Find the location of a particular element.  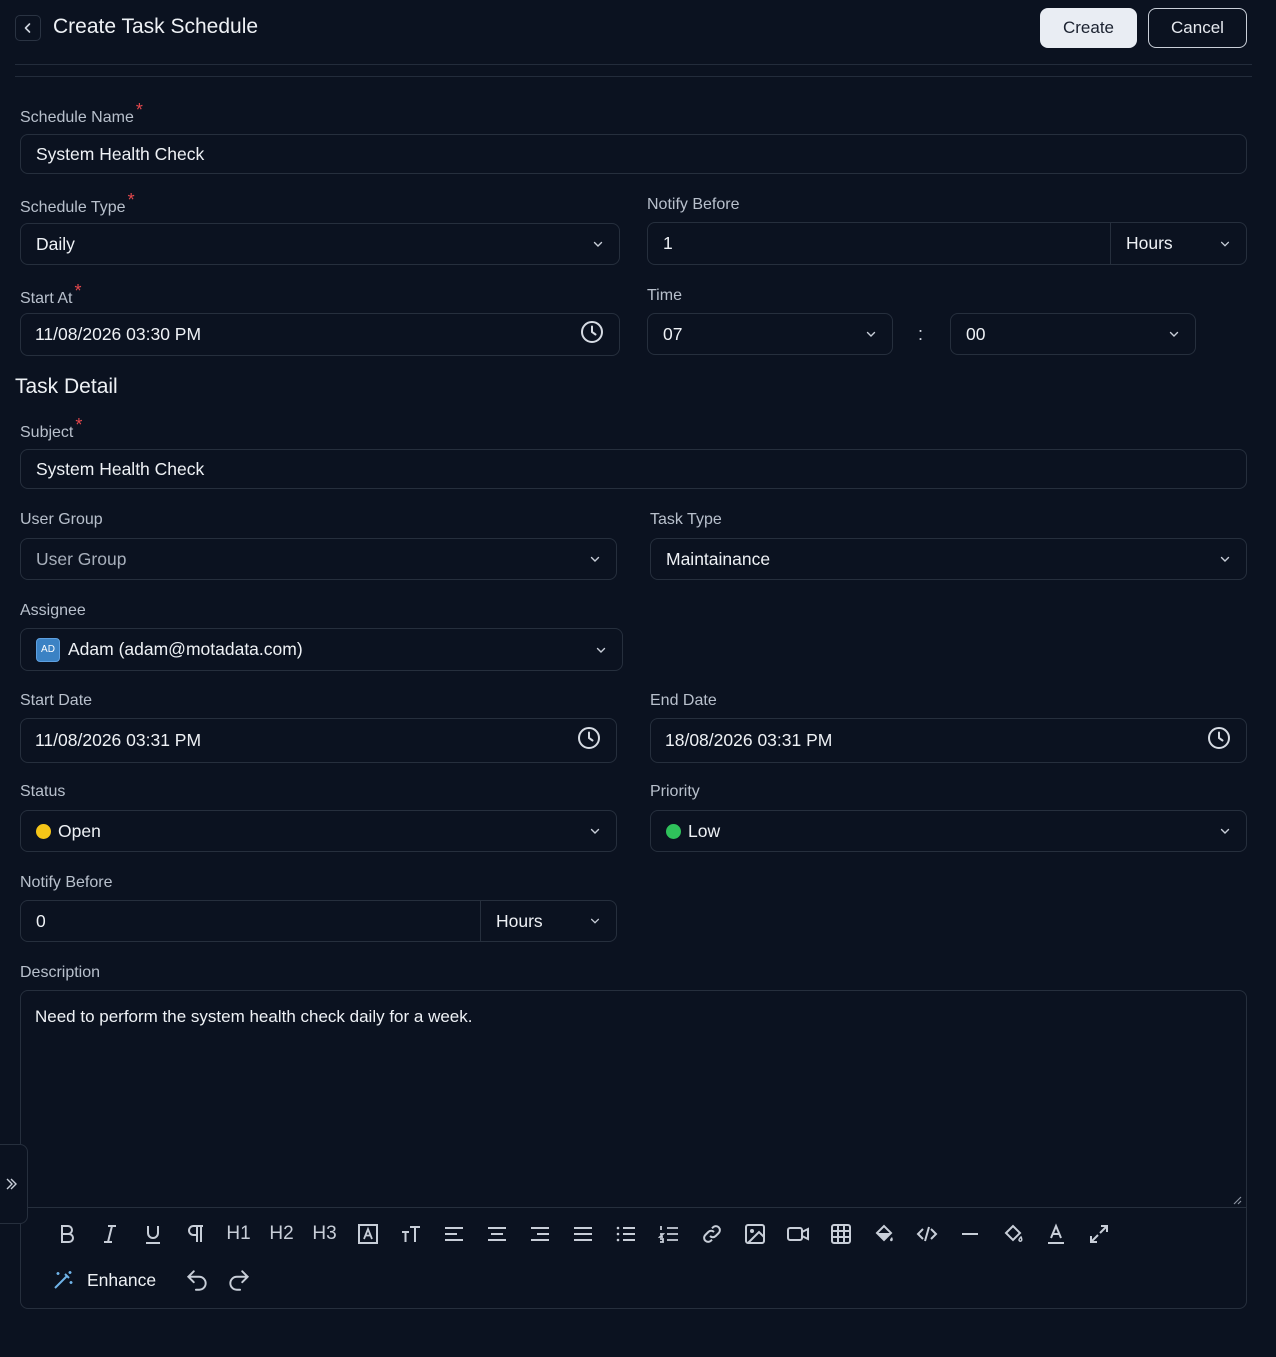

task-type-label: Task Type is located at coordinates (686, 519).